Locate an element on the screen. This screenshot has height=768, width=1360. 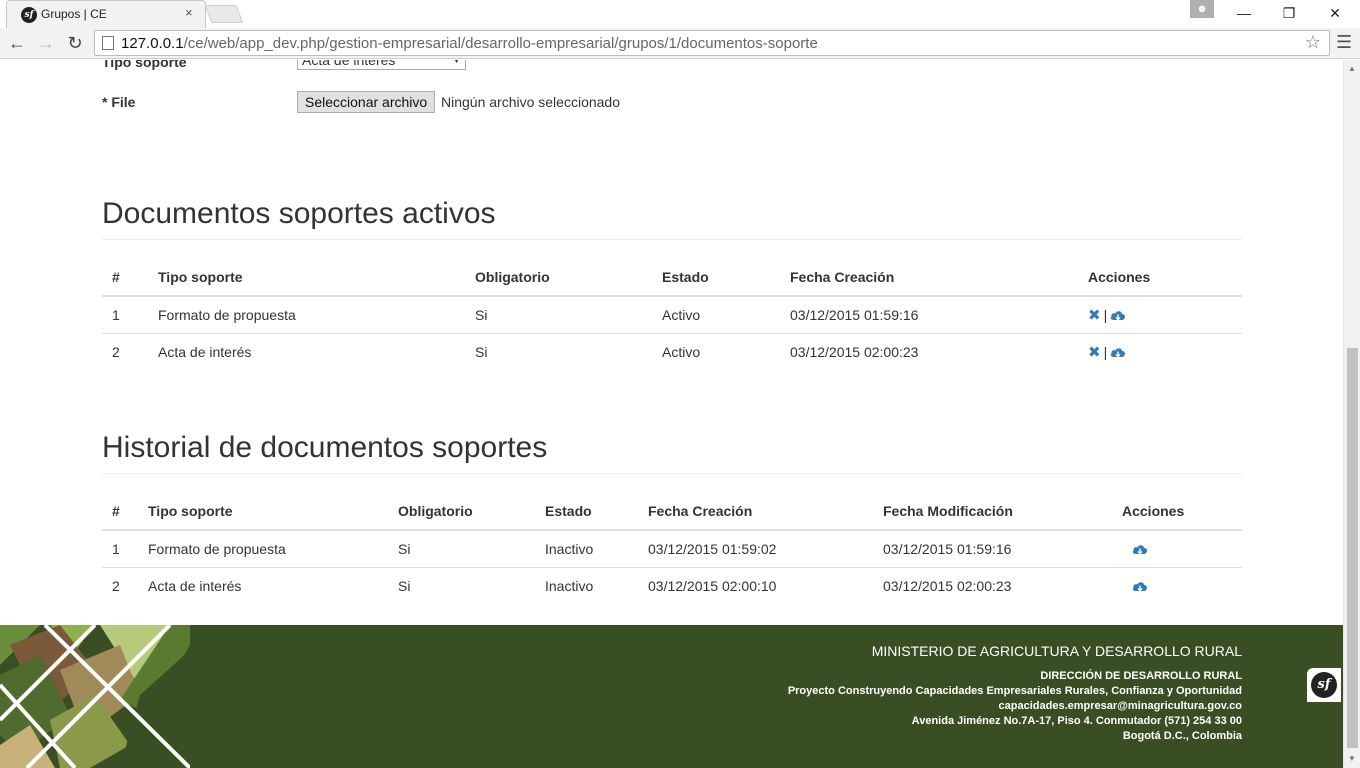
file-status-text: Ningún archivo seleccionado is located at coordinates (530, 102).